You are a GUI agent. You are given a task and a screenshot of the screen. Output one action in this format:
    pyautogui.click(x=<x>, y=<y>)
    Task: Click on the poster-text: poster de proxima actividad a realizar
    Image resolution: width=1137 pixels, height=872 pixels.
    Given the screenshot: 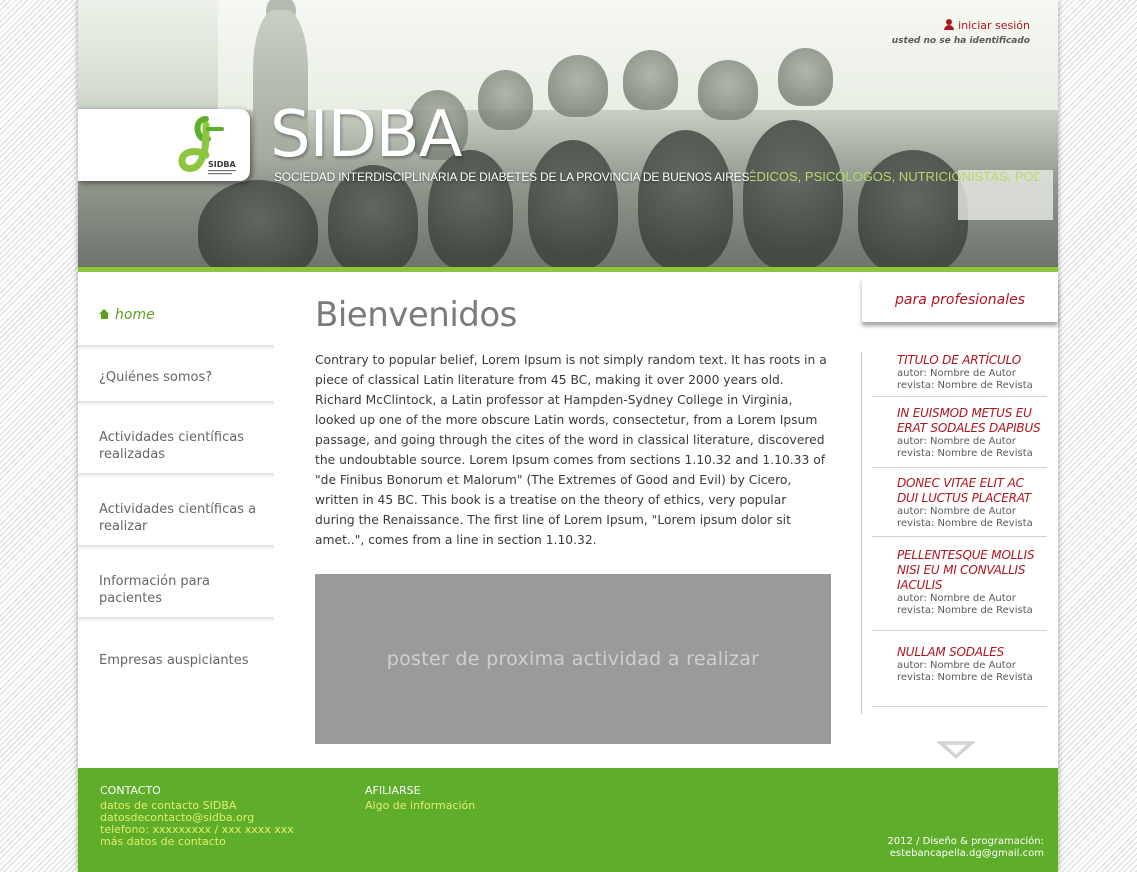 What is the action you would take?
    pyautogui.click(x=573, y=659)
    